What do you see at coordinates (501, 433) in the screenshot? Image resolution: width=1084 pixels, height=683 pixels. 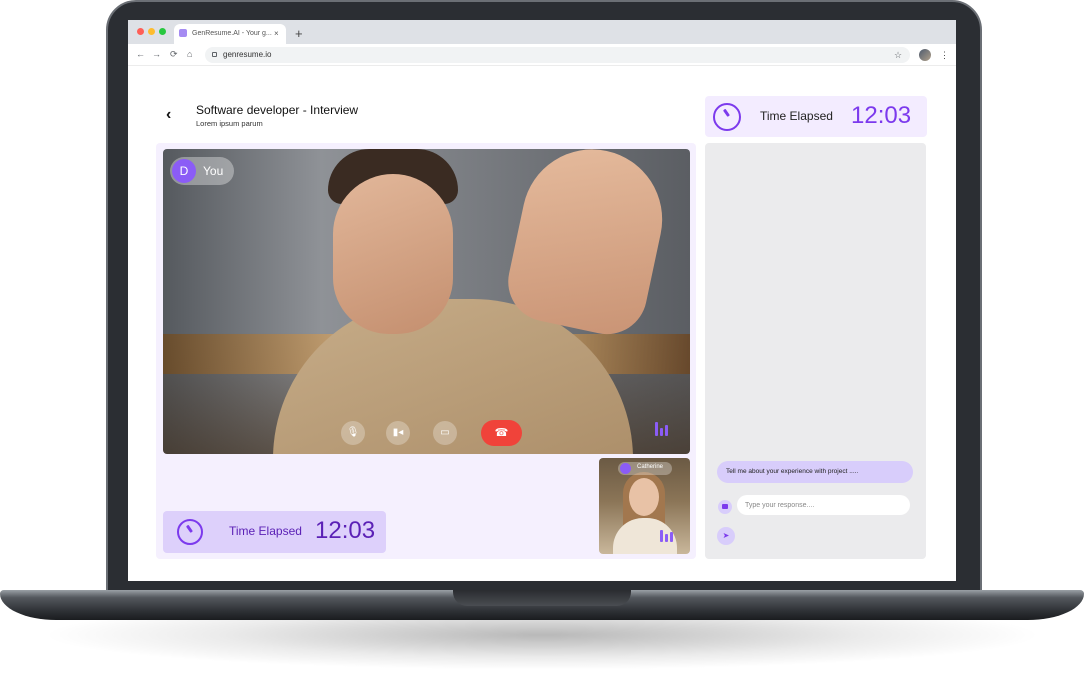 I see `end-call-button: ☎` at bounding box center [501, 433].